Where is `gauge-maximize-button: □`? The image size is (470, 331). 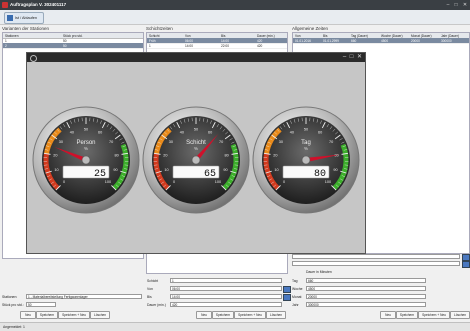 gauge-maximize-button: □ is located at coordinates (351, 57).